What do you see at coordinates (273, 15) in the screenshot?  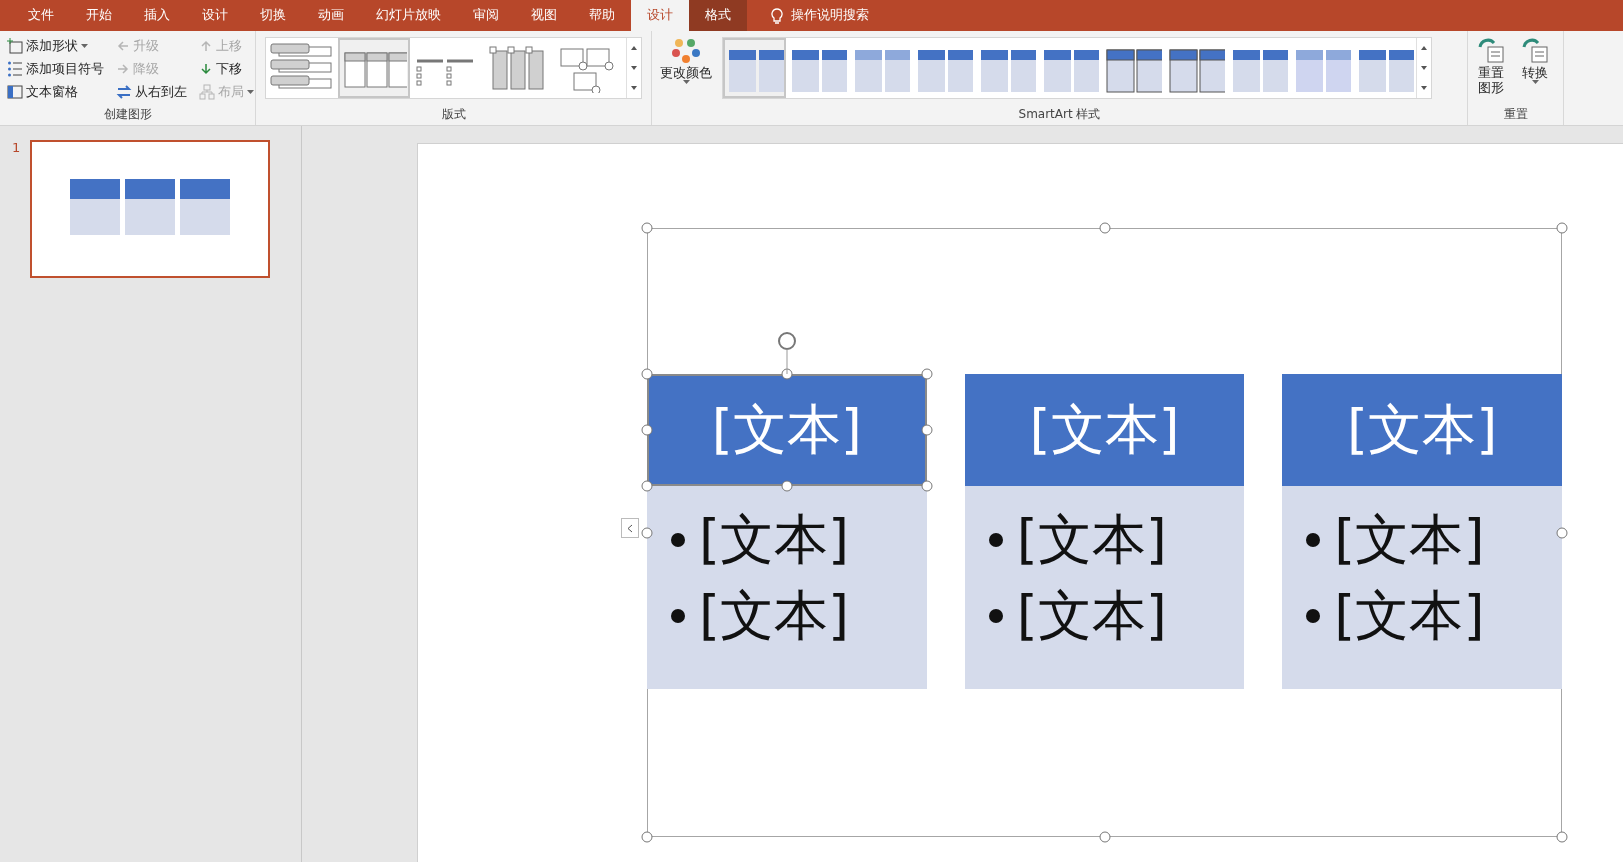 I see `ribbon-tab: 切换` at bounding box center [273, 15].